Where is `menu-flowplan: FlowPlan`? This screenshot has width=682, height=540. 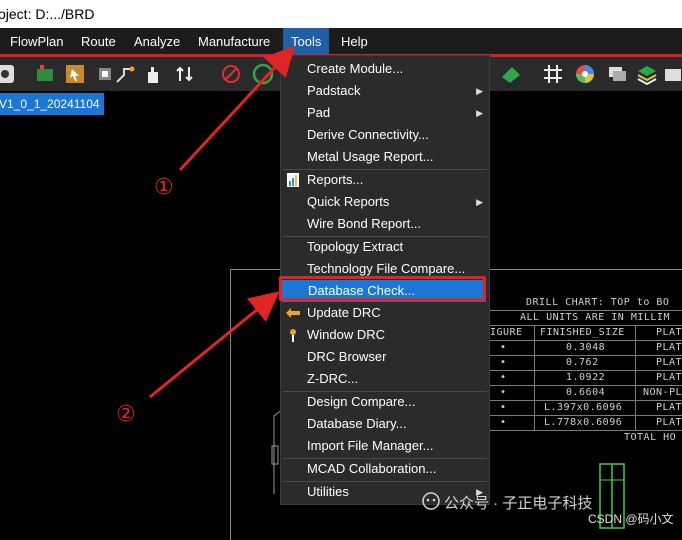
menu-flowplan: FlowPlan is located at coordinates (36, 41).